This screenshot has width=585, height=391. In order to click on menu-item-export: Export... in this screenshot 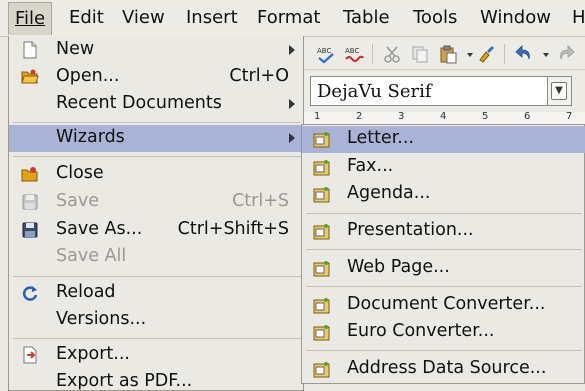, I will do `click(157, 355)`.